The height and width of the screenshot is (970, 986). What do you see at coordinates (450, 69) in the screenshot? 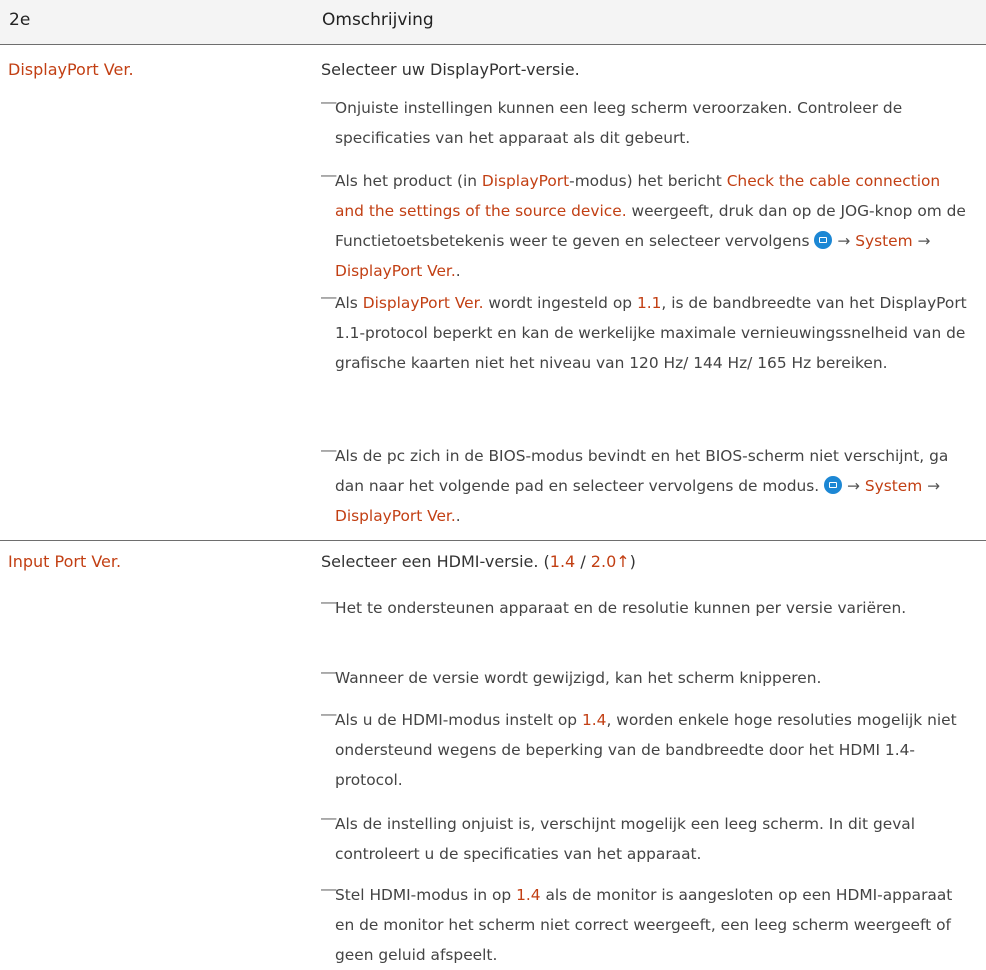
I see `row-description-displayport: Selecteer uw DisplayPort-versie.` at bounding box center [450, 69].